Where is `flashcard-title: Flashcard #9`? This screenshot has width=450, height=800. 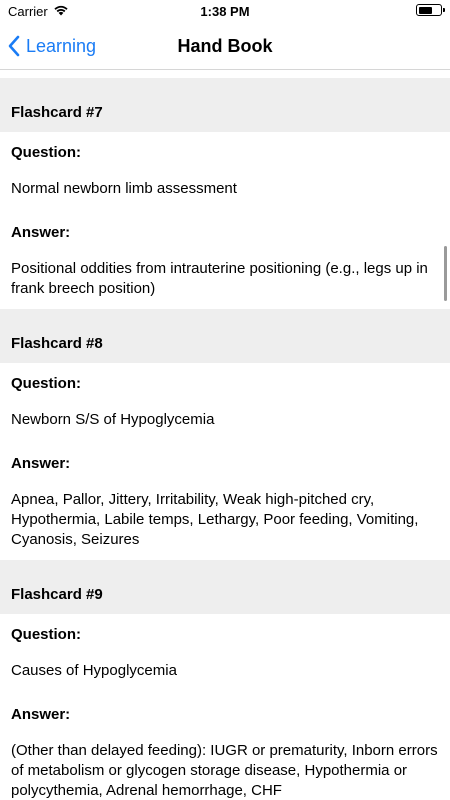
flashcard-title: Flashcard #9 is located at coordinates (57, 594).